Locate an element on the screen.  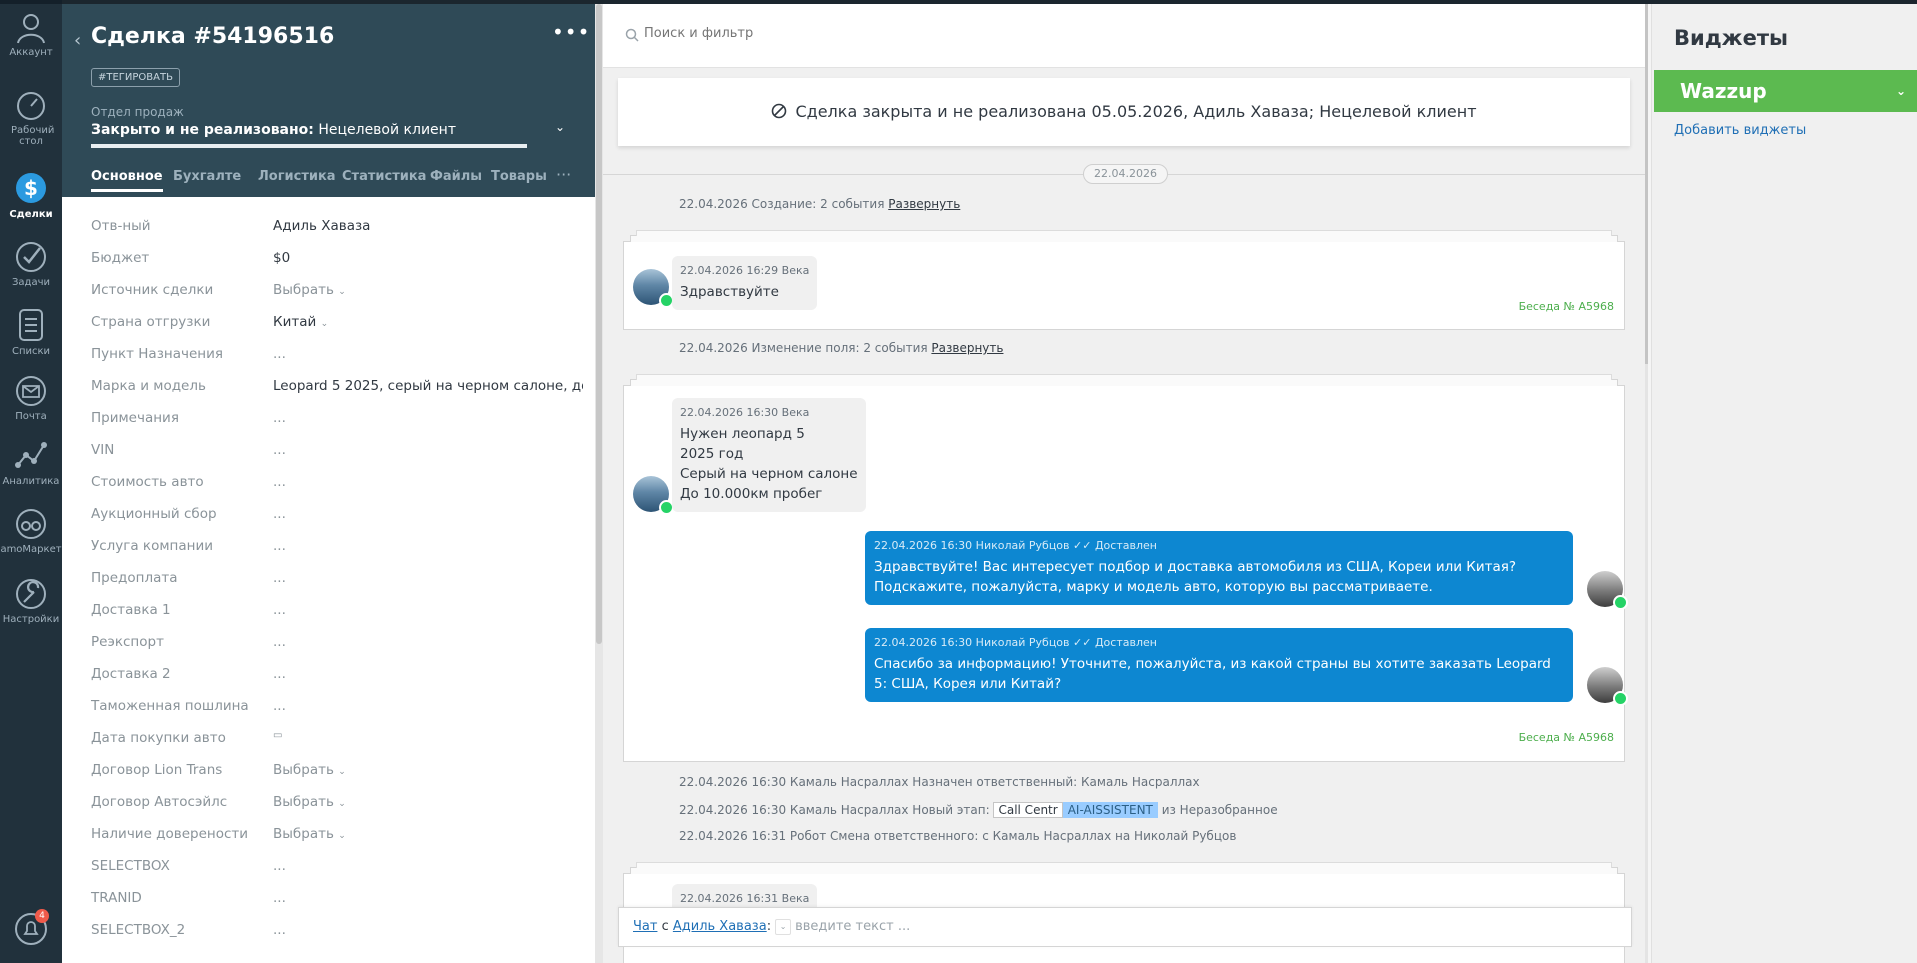
search-input is located at coordinates (894, 33).